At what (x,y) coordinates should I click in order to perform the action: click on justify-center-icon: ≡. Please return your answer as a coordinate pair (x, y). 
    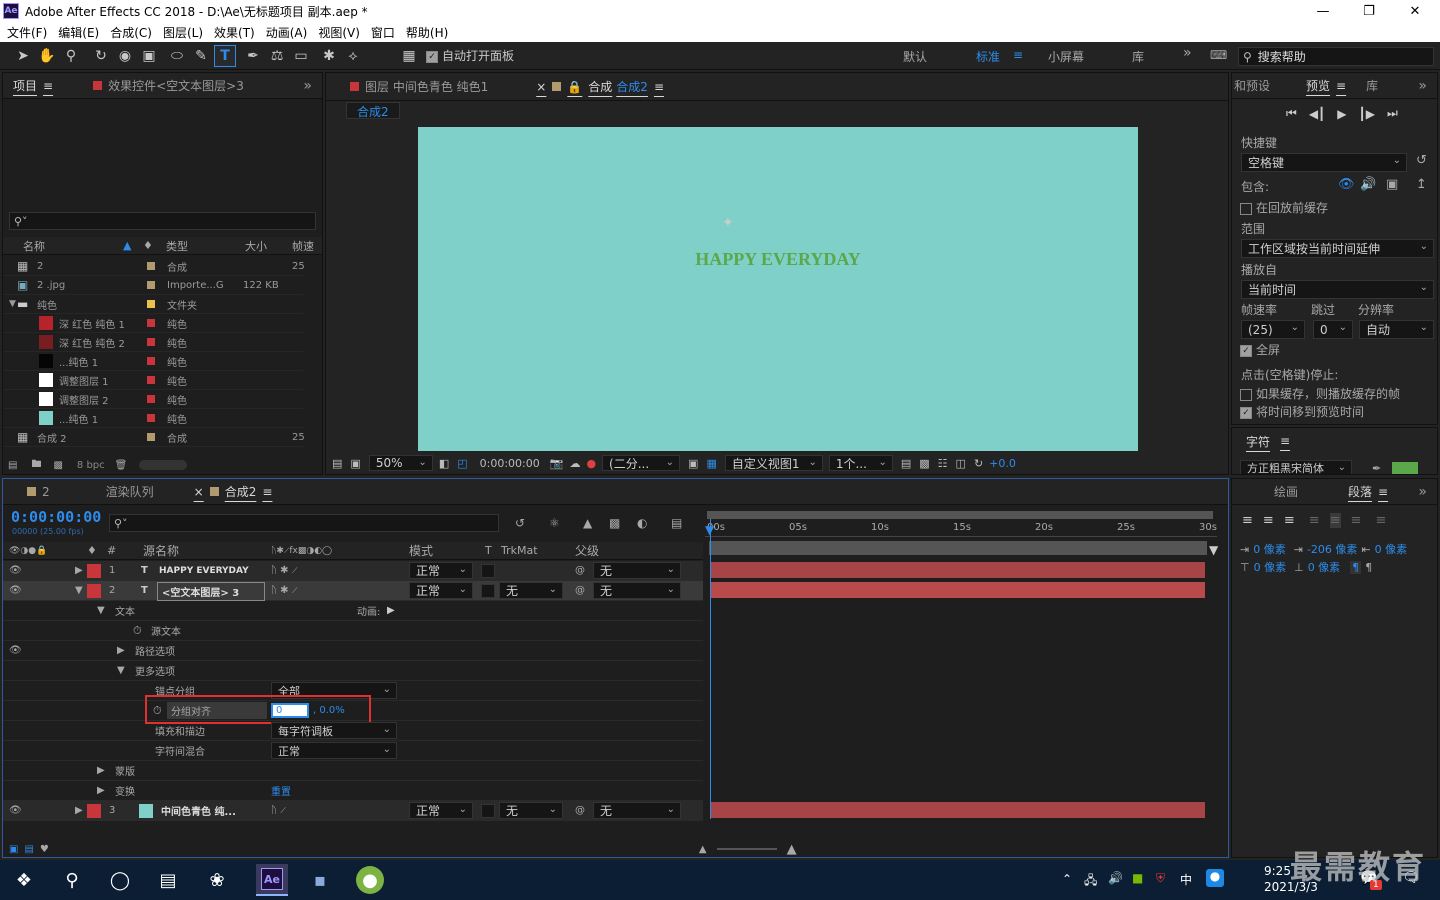
    Looking at the image, I should click on (1335, 520).